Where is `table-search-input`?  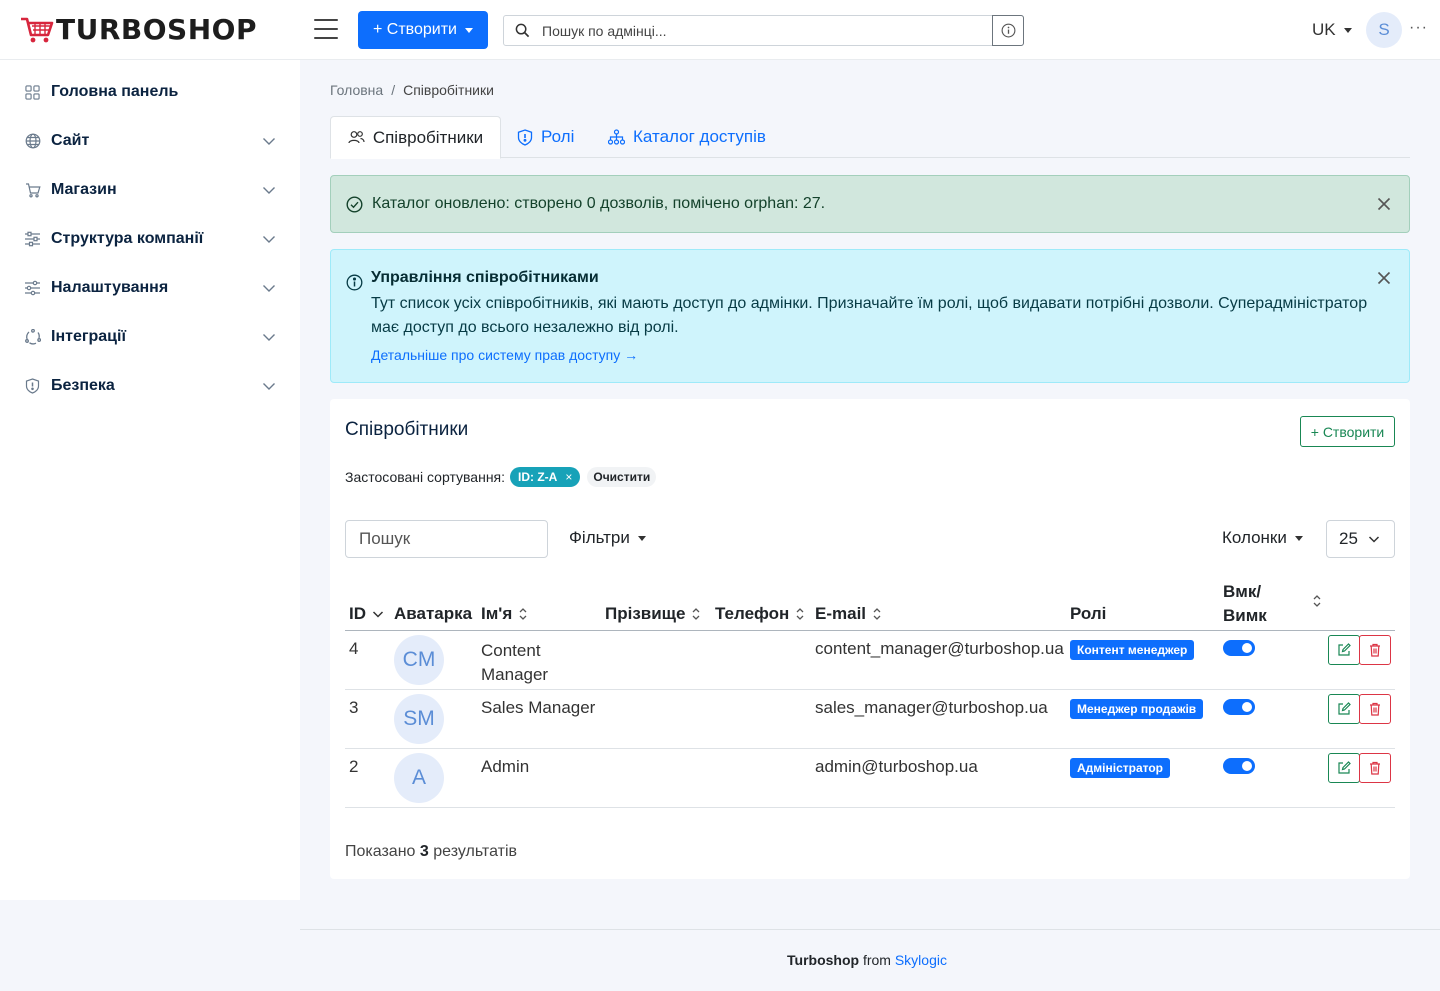
table-search-input is located at coordinates (446, 539).